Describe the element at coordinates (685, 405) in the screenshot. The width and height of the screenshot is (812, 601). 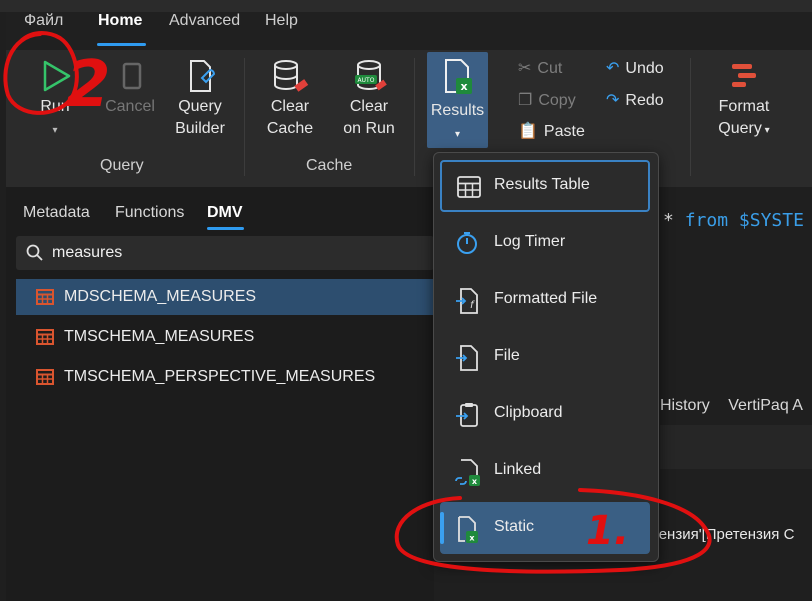
I see `tab-history: History` at that location.